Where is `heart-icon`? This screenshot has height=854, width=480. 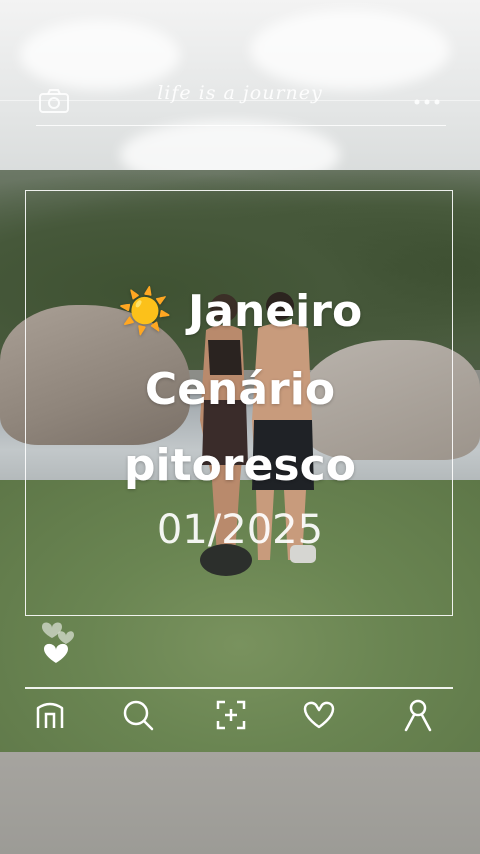
heart-icon is located at coordinates (319, 715).